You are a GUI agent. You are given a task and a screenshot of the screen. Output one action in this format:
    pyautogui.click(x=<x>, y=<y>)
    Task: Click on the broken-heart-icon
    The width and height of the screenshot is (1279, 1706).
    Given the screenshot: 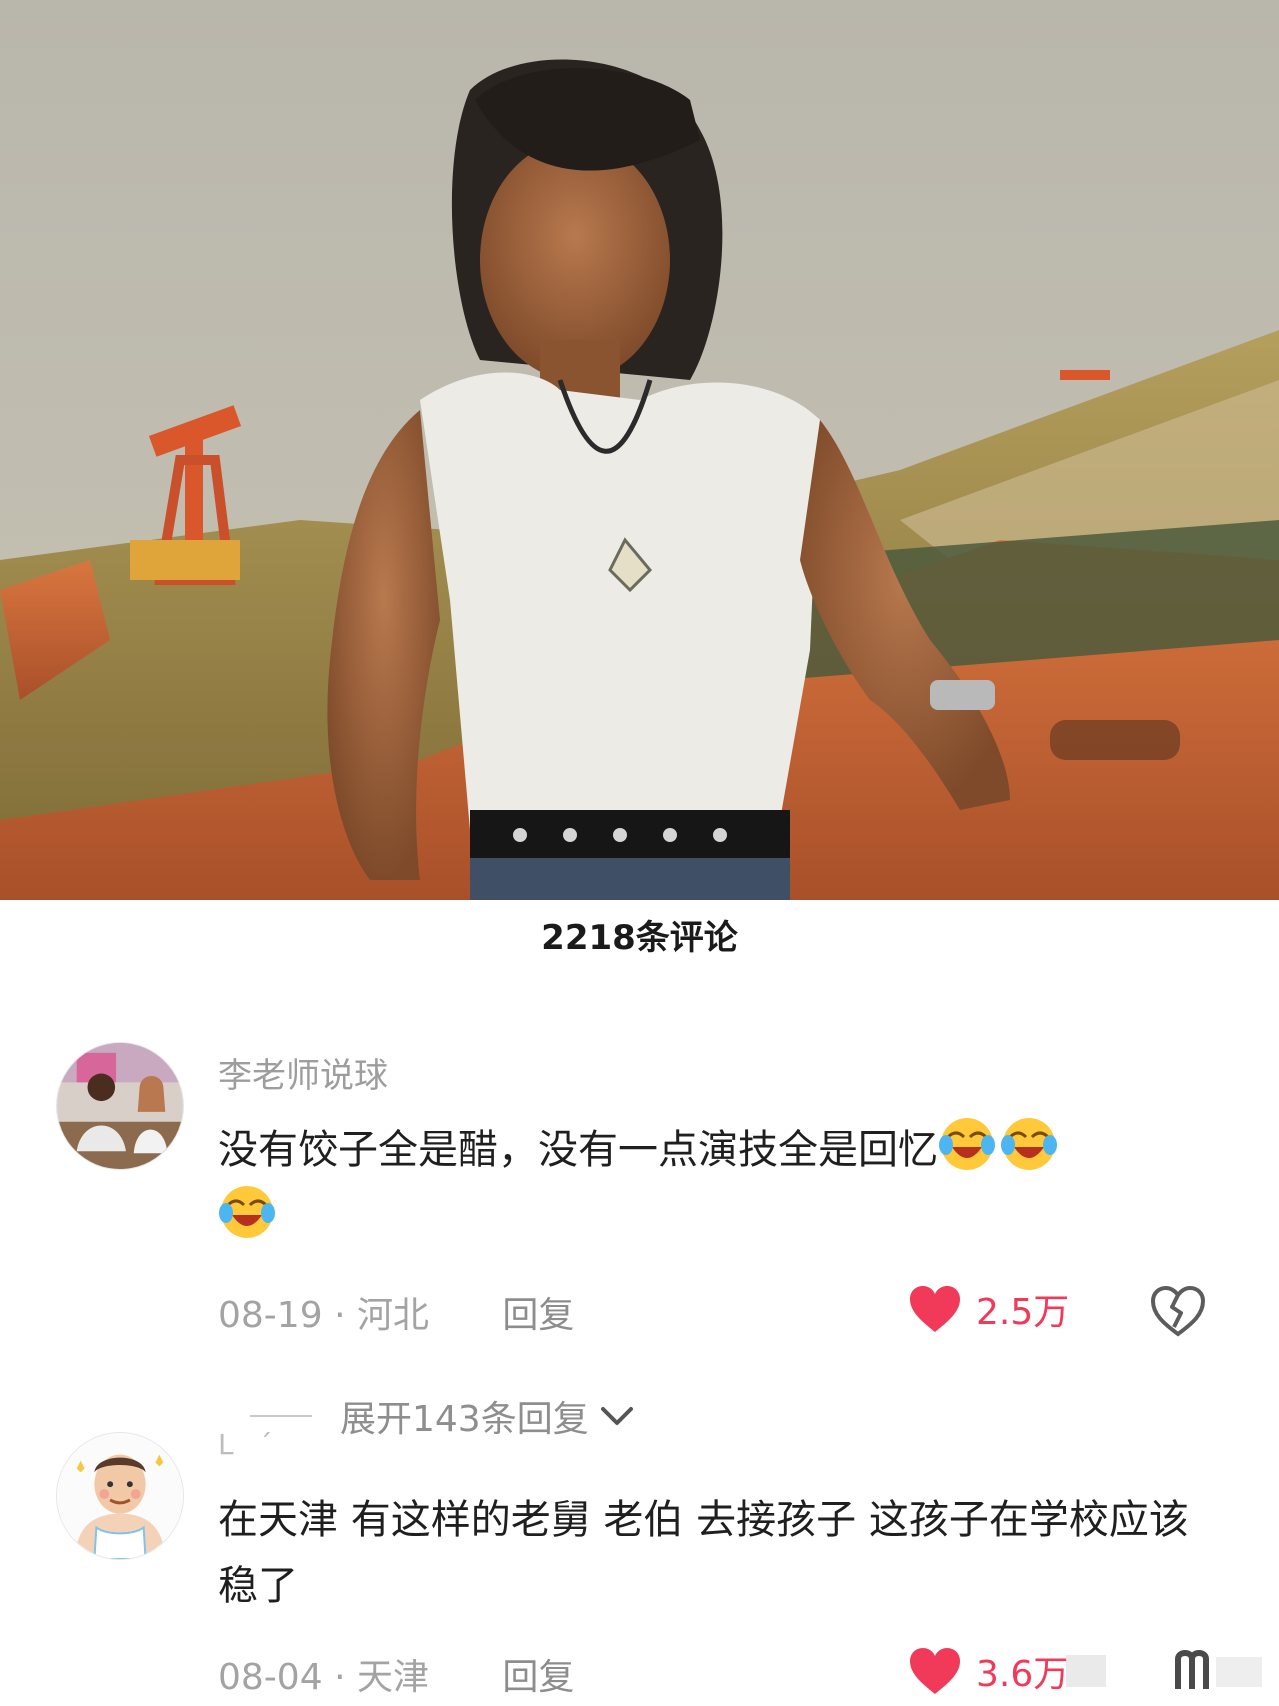 What is the action you would take?
    pyautogui.click(x=1178, y=1311)
    